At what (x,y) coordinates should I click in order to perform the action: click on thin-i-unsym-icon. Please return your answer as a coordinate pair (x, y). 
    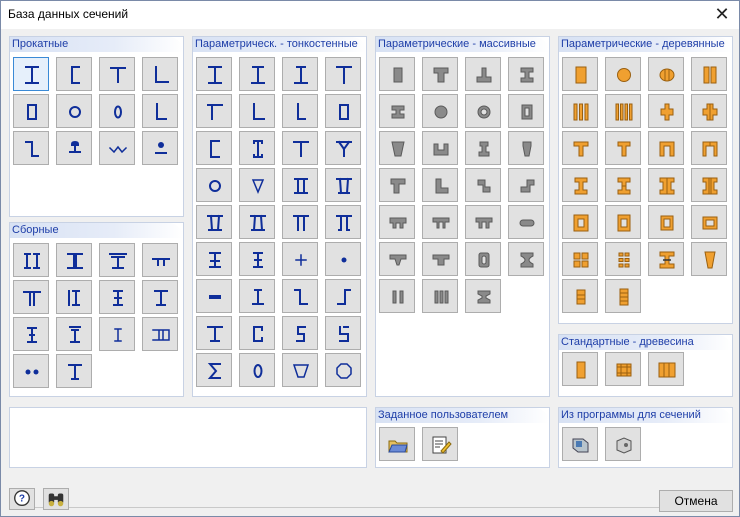
    Looking at the image, I should click on (257, 74).